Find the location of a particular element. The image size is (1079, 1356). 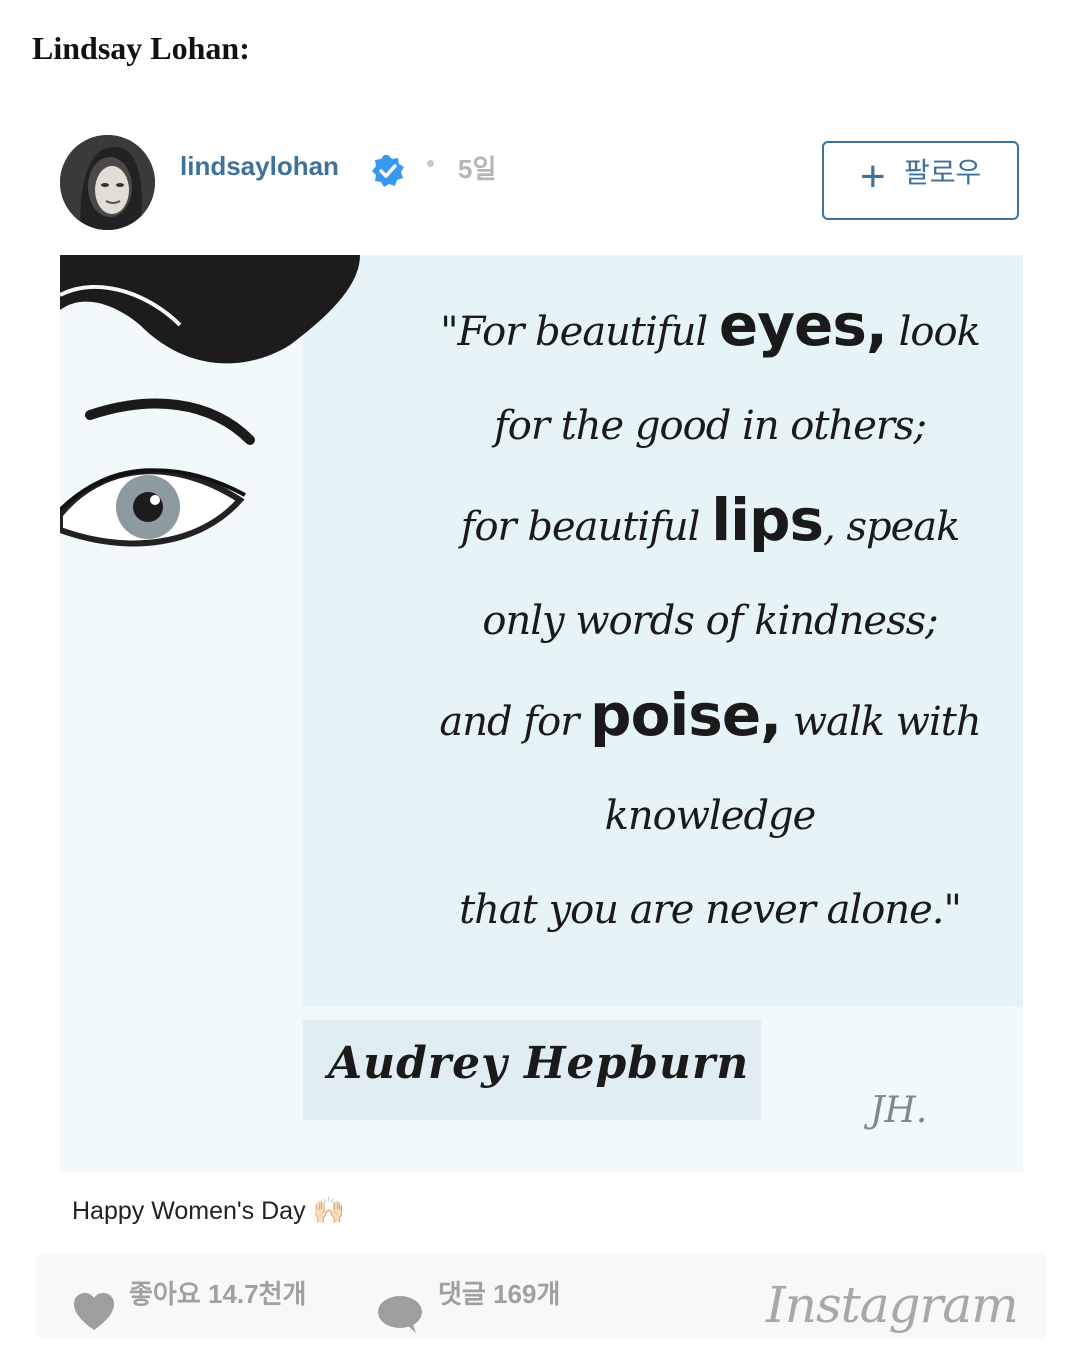

post-header: lindsaylohan 5일 + 팔로우 is located at coordinates (541, 182).